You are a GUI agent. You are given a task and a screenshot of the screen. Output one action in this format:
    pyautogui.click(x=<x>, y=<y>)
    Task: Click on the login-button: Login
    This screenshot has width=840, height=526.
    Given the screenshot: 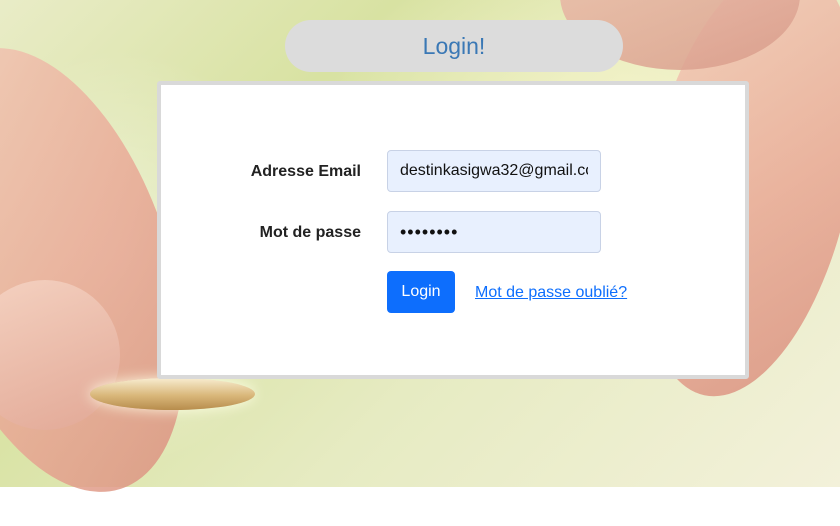 What is the action you would take?
    pyautogui.click(x=421, y=292)
    